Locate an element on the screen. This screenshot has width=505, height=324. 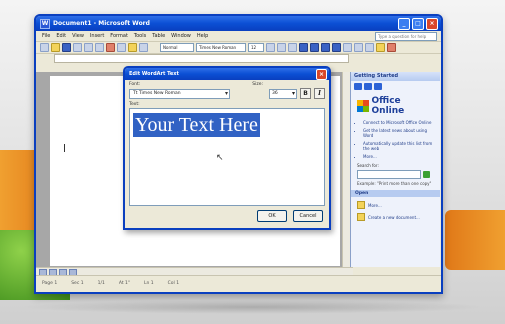
help-search-input: Type a question for help is located at coordinates (406, 36).